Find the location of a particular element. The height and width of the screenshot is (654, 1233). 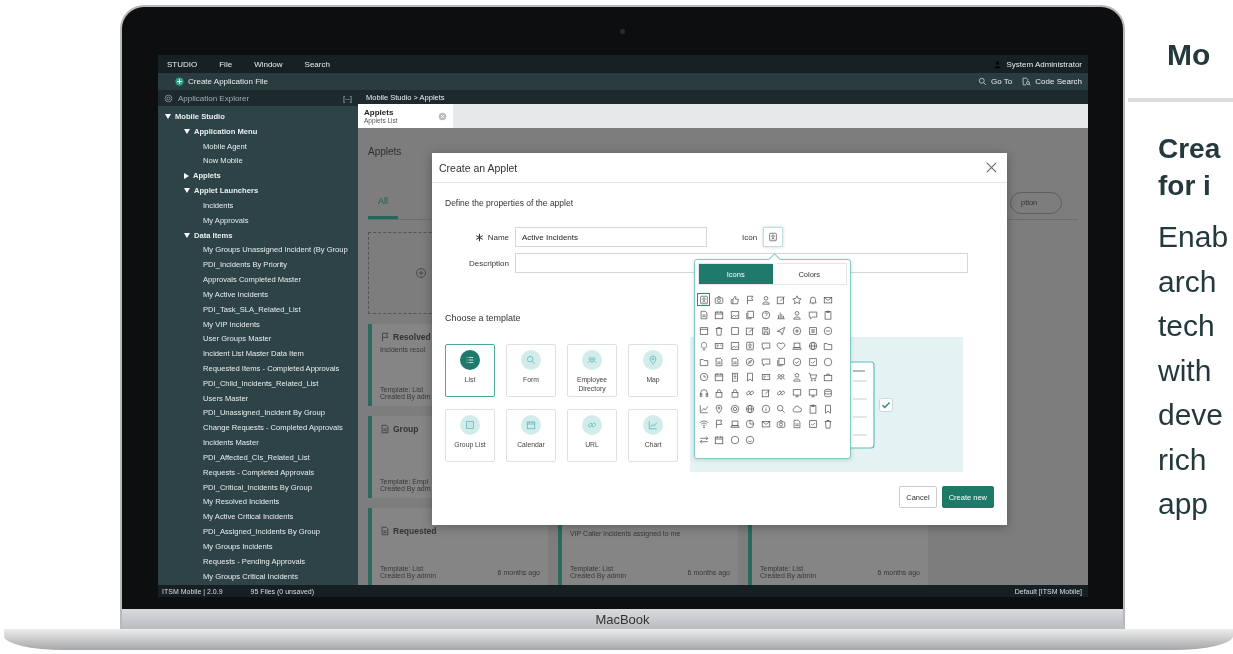

swap-icon is located at coordinates (703, 440).